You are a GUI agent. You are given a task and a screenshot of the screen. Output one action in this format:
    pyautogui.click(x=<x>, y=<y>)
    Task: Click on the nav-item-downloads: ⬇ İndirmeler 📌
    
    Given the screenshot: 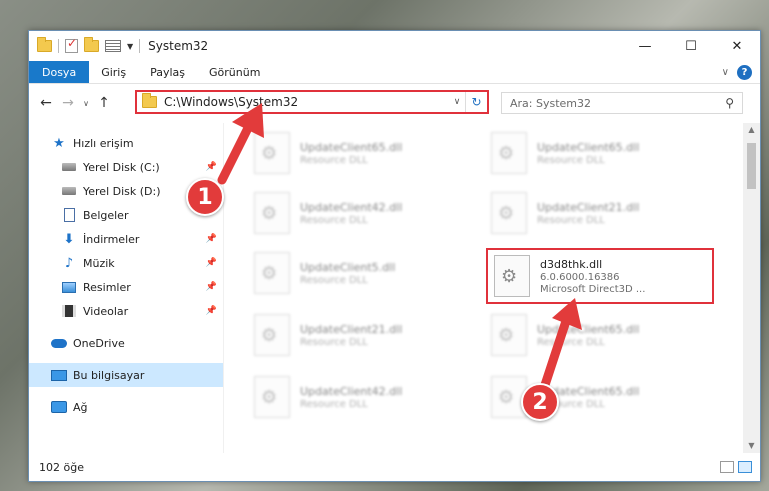 What is the action you would take?
    pyautogui.click(x=126, y=239)
    